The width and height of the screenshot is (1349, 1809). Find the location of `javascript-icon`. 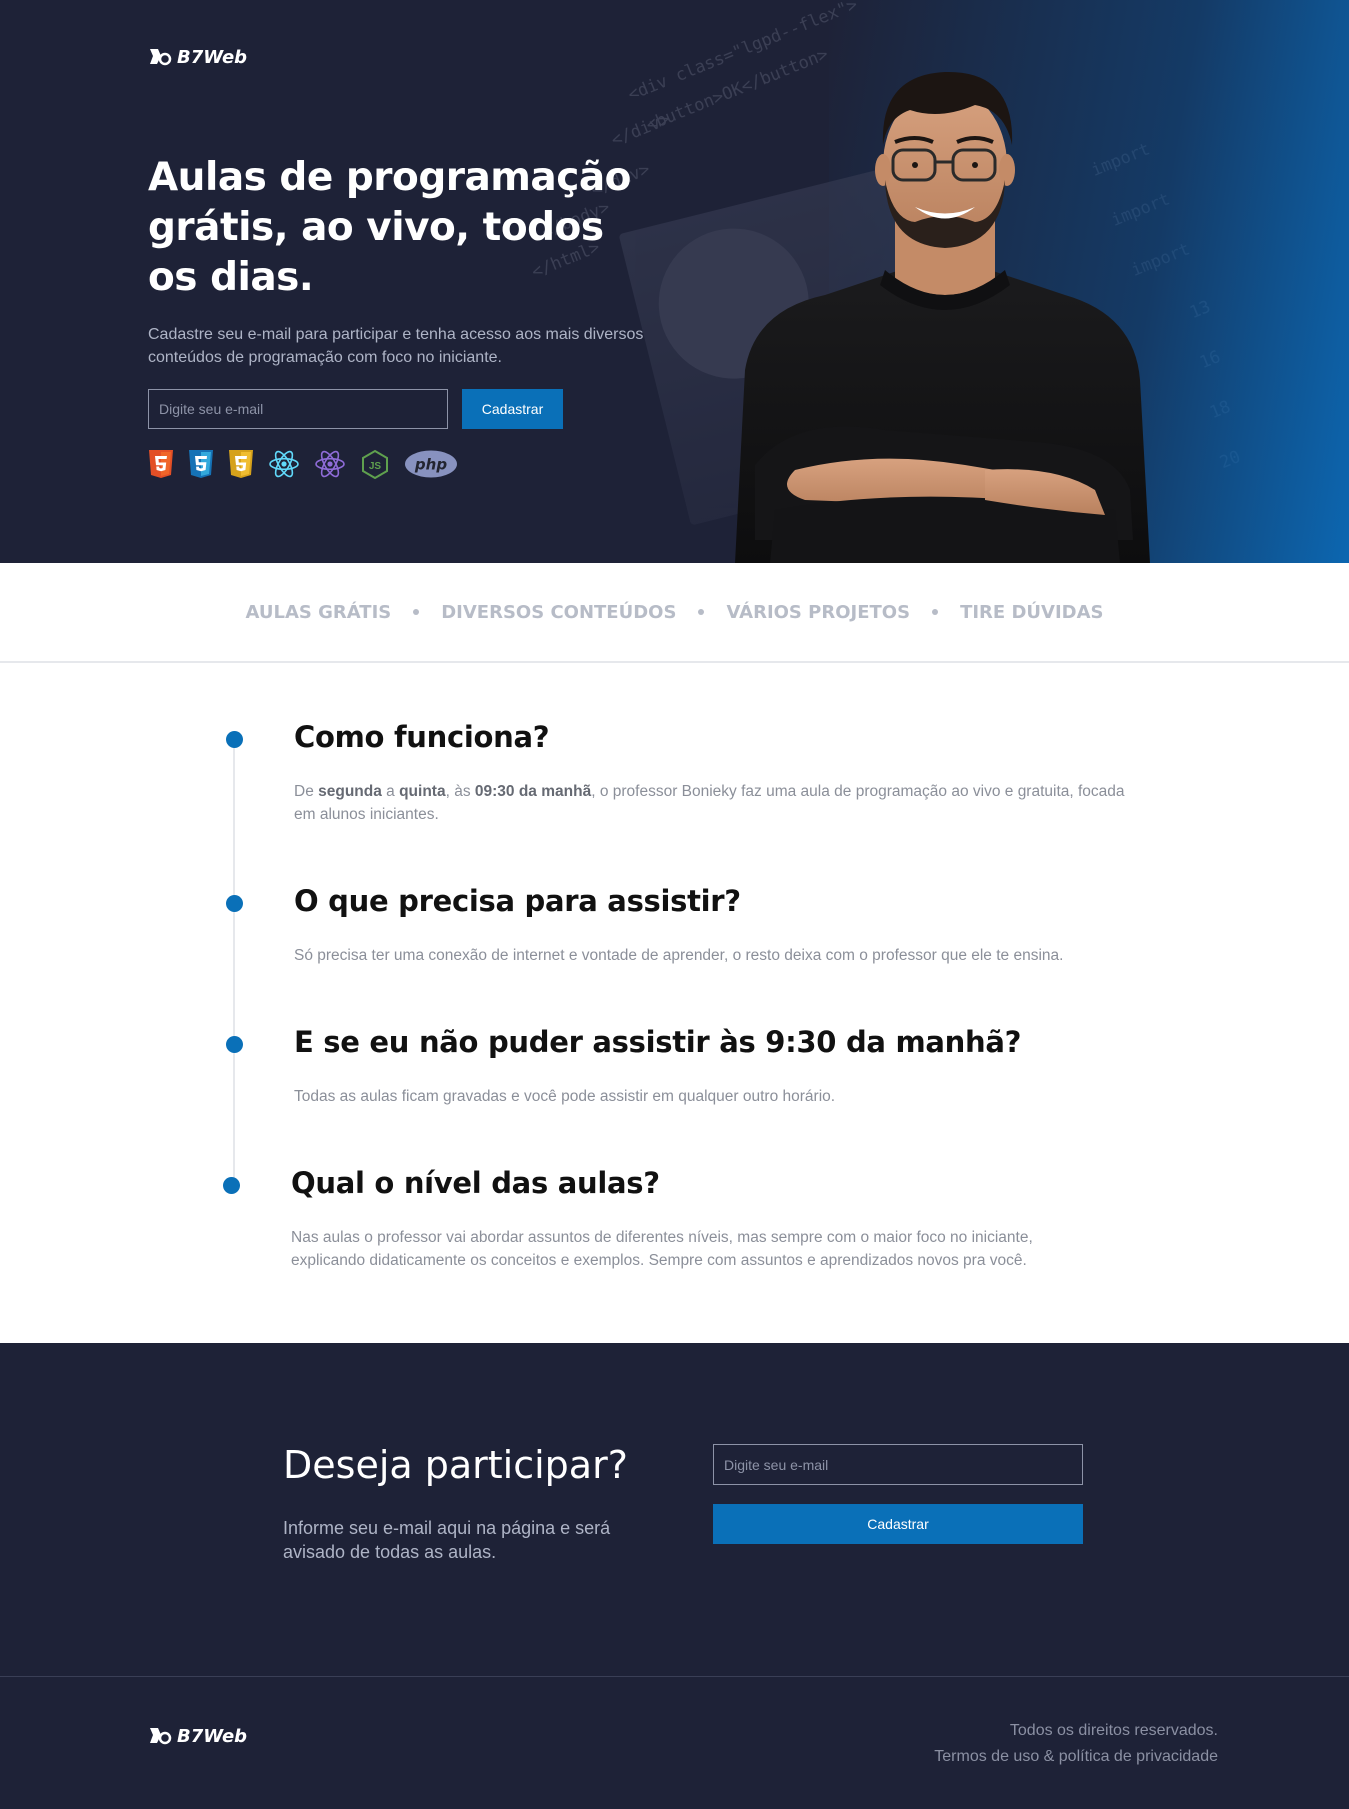

javascript-icon is located at coordinates (241, 464).